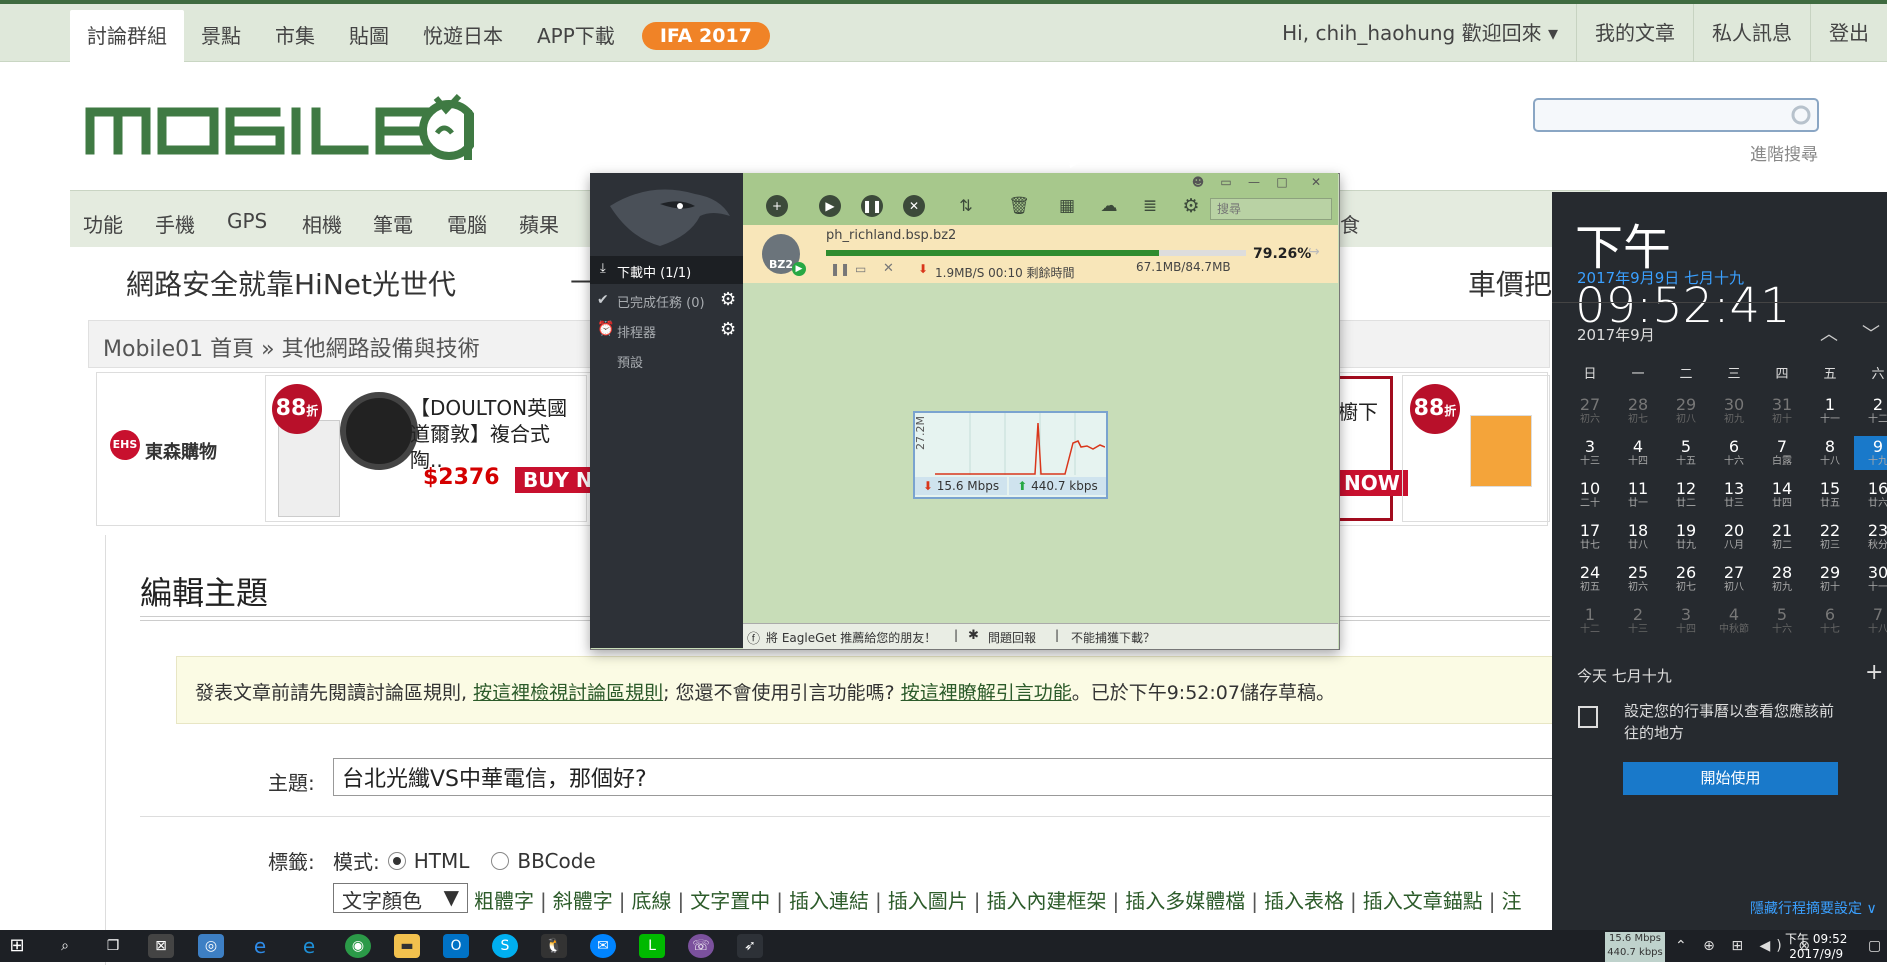 The width and height of the screenshot is (1887, 965). I want to click on database-icon: ≣, so click(1150, 206).